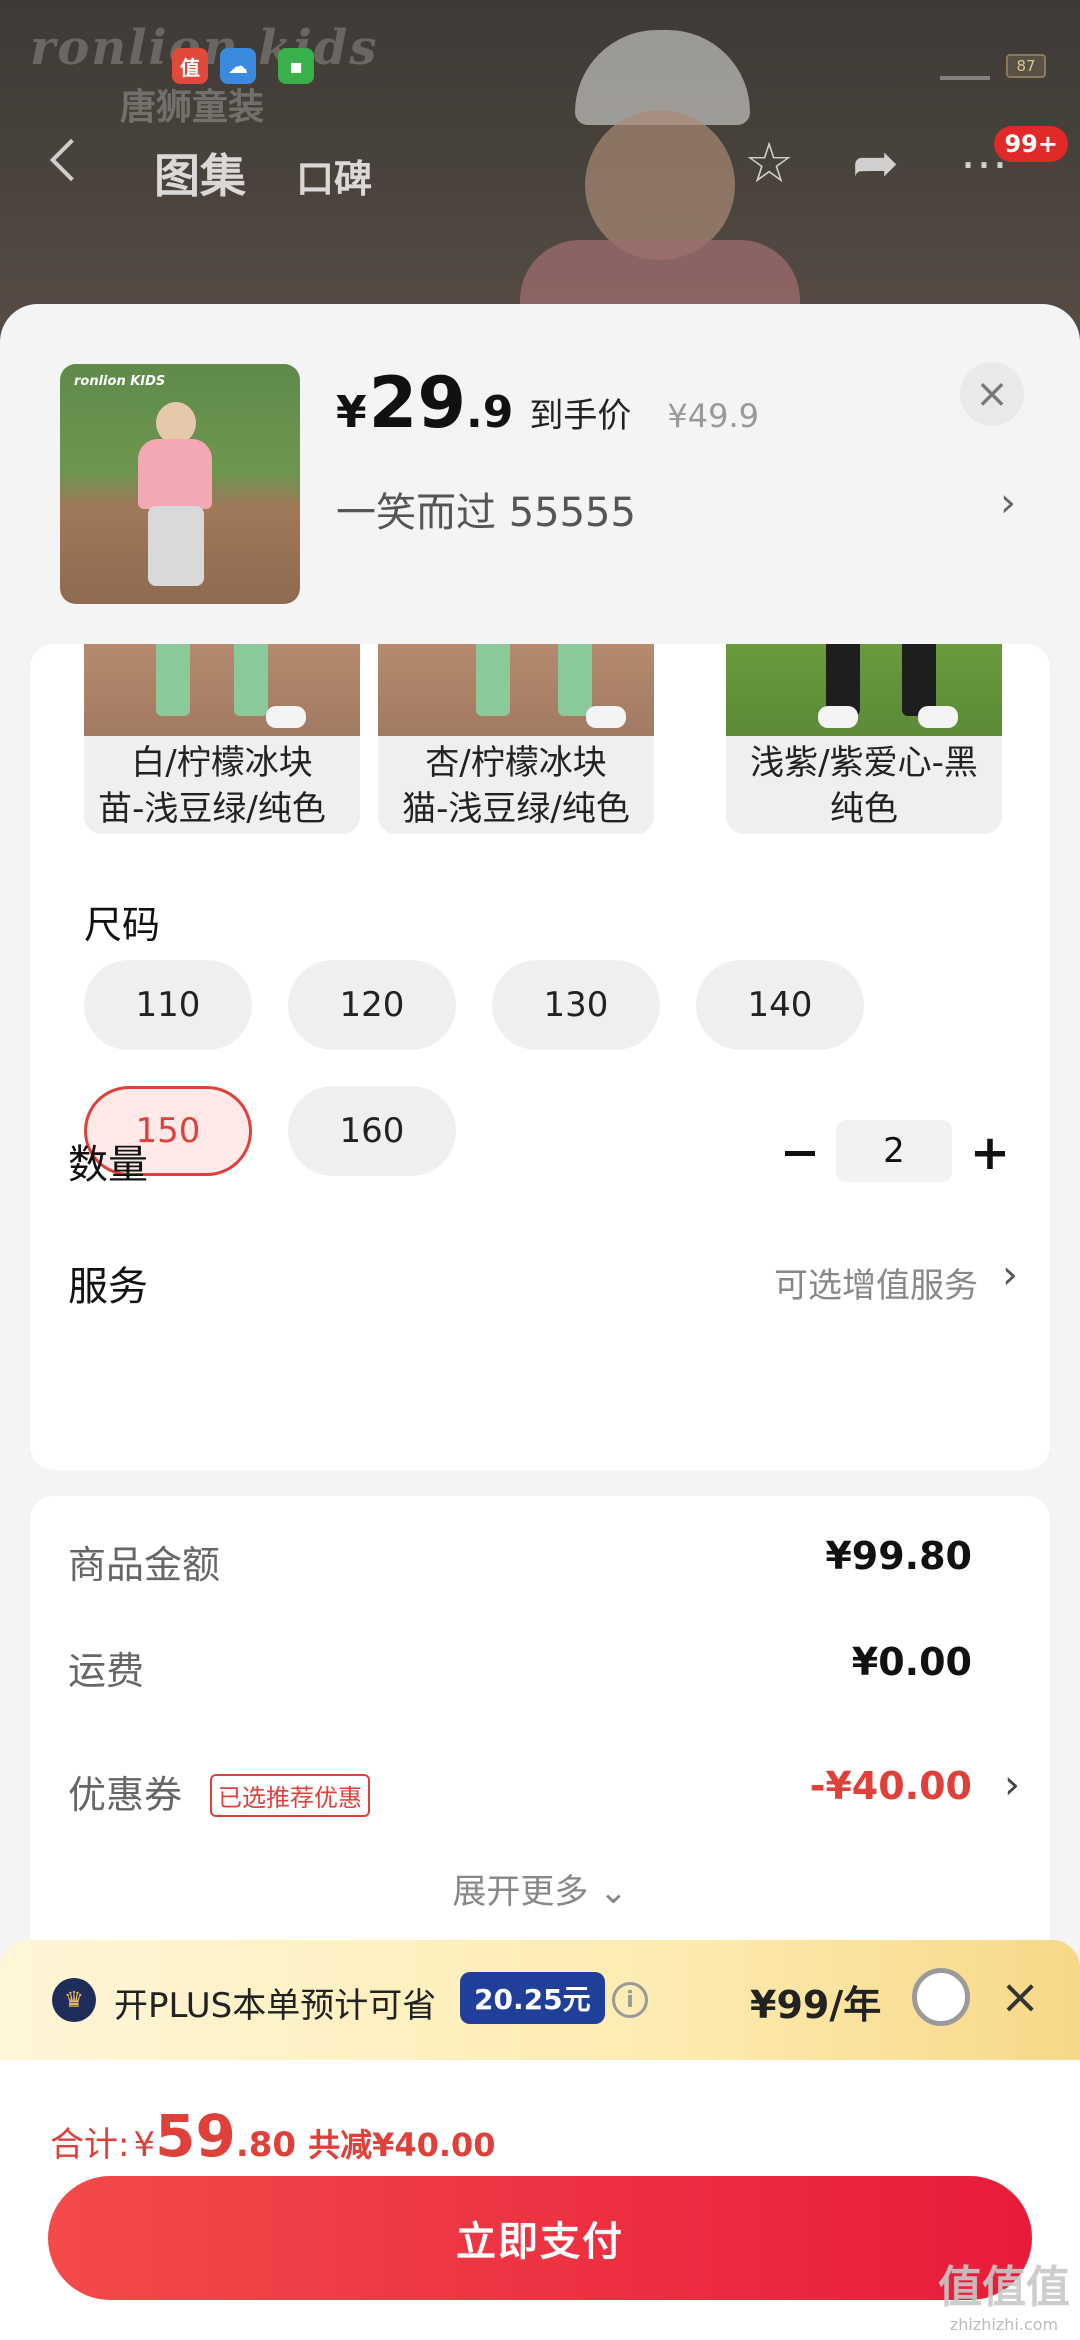  Describe the element at coordinates (580, 416) in the screenshot. I see `final-price-tag: 到手价` at that location.